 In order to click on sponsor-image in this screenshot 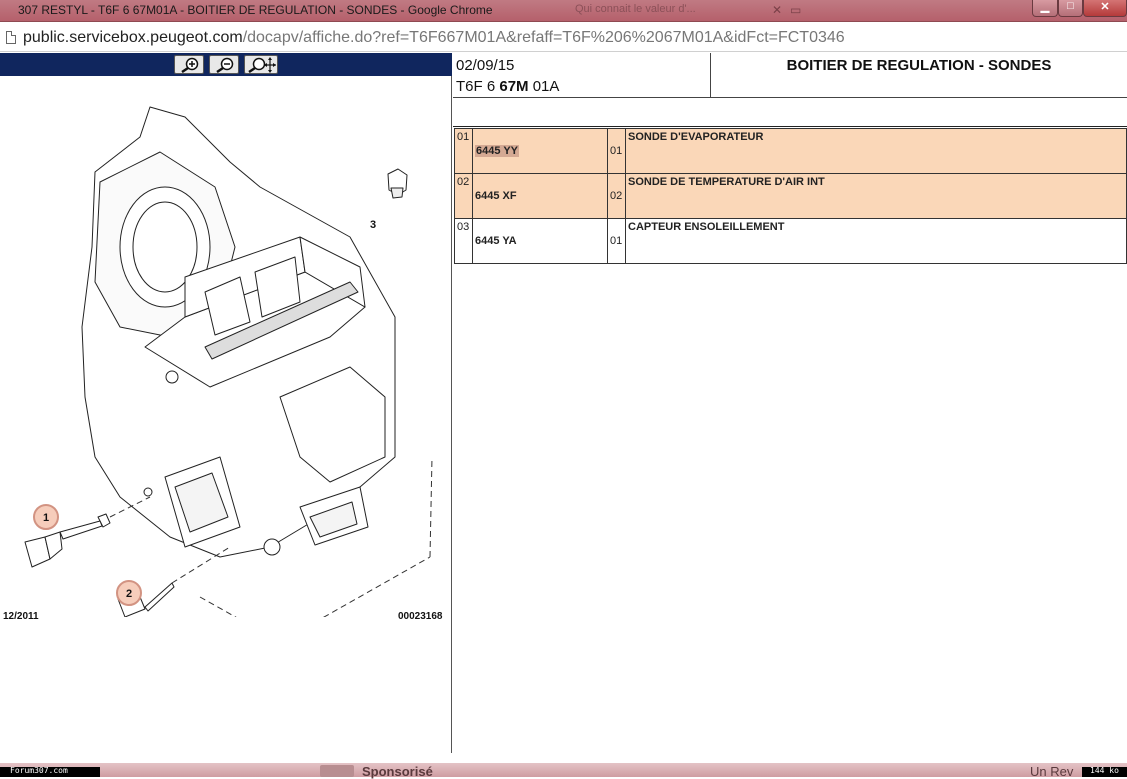, I will do `click(337, 771)`.